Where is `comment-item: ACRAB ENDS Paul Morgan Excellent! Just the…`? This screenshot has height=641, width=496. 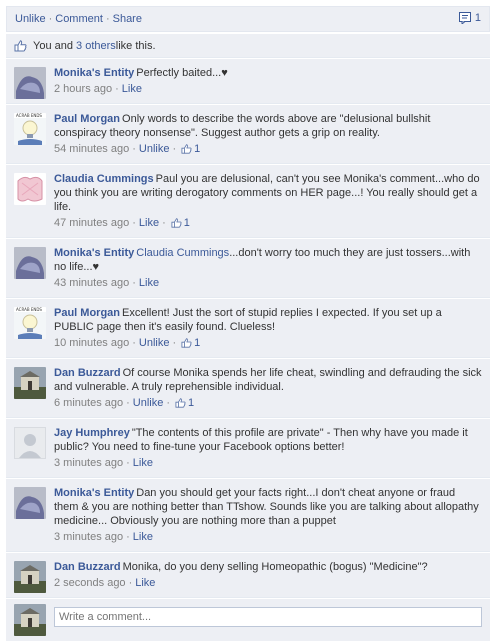 comment-item: ACRAB ENDS Paul Morgan Excellent! Just the… is located at coordinates (248, 328).